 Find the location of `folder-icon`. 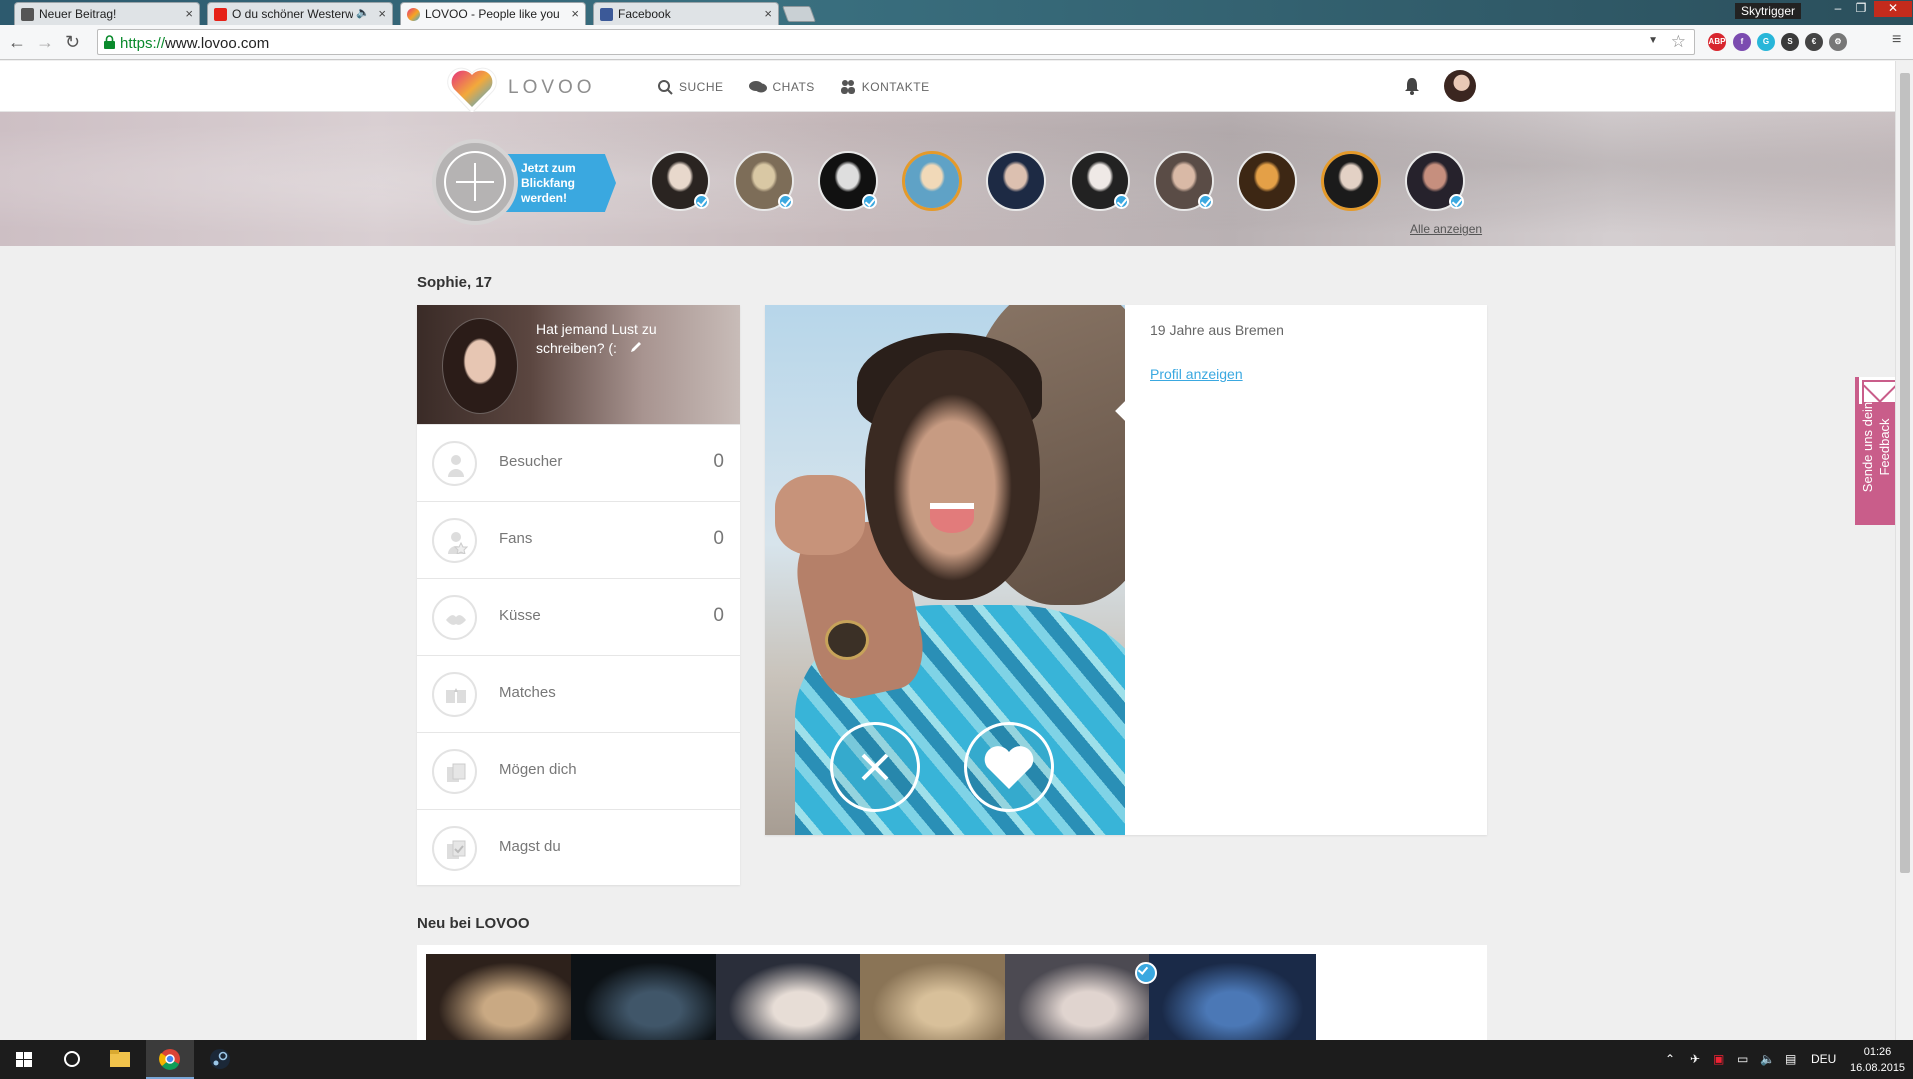

folder-icon is located at coordinates (120, 1058).